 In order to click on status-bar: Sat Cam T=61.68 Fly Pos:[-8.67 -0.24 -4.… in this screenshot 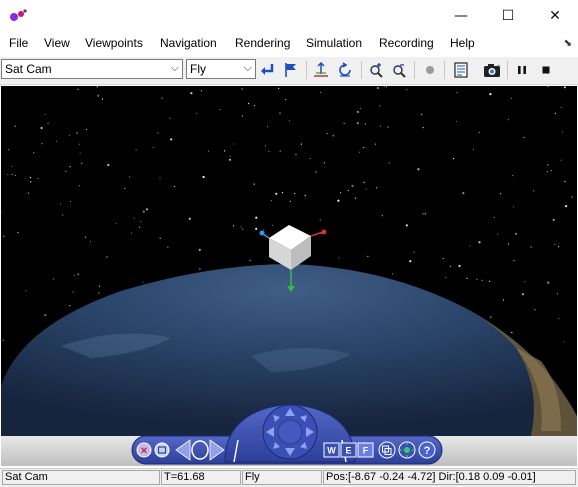, I will do `click(289, 477)`.